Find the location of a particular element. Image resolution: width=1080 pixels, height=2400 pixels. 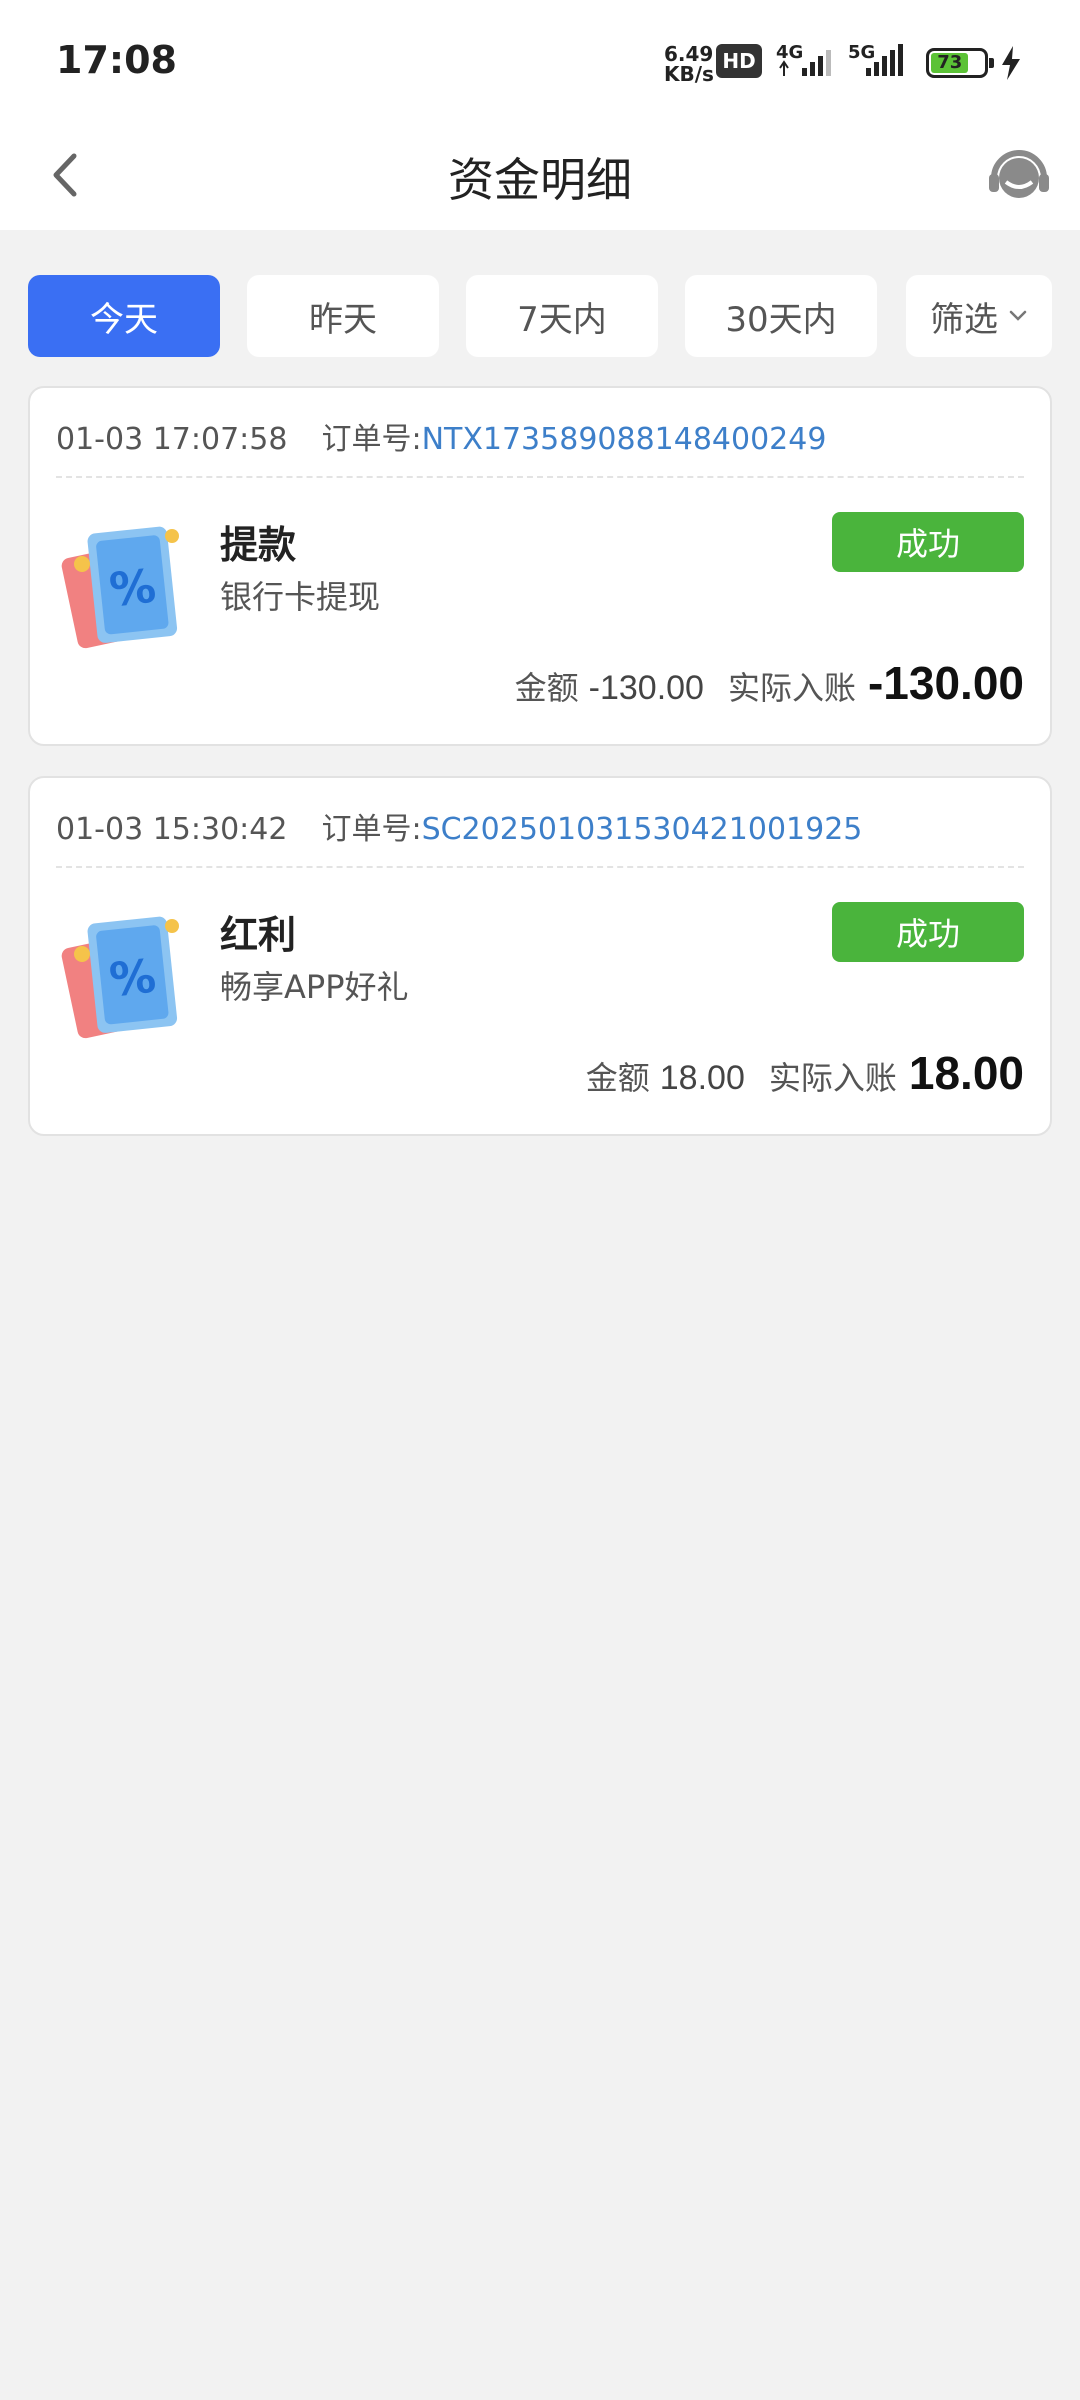

transaction-type: 提款 is located at coordinates (258, 545).